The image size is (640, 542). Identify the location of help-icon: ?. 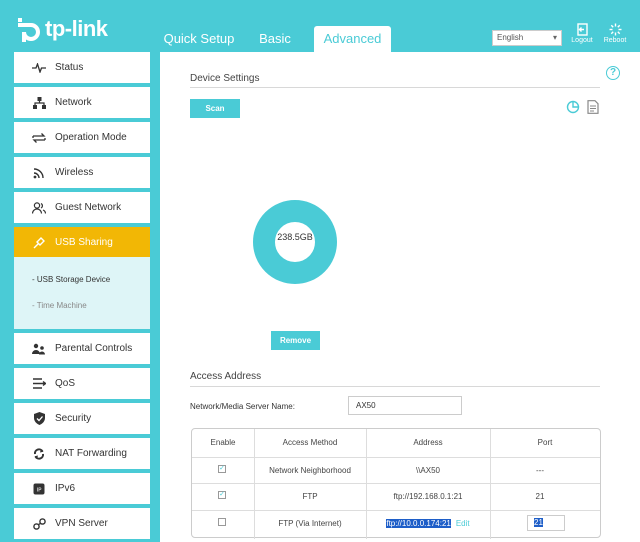
(613, 73).